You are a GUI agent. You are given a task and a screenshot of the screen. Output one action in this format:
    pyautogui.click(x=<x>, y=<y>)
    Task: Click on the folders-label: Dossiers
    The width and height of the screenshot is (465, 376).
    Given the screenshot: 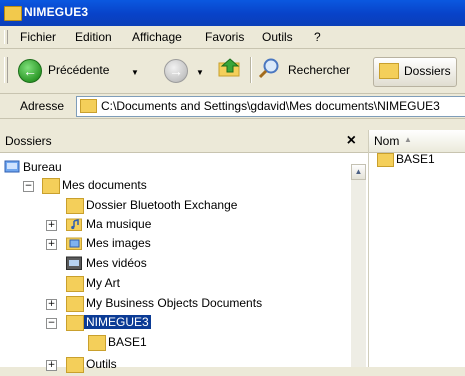 What is the action you would take?
    pyautogui.click(x=427, y=71)
    